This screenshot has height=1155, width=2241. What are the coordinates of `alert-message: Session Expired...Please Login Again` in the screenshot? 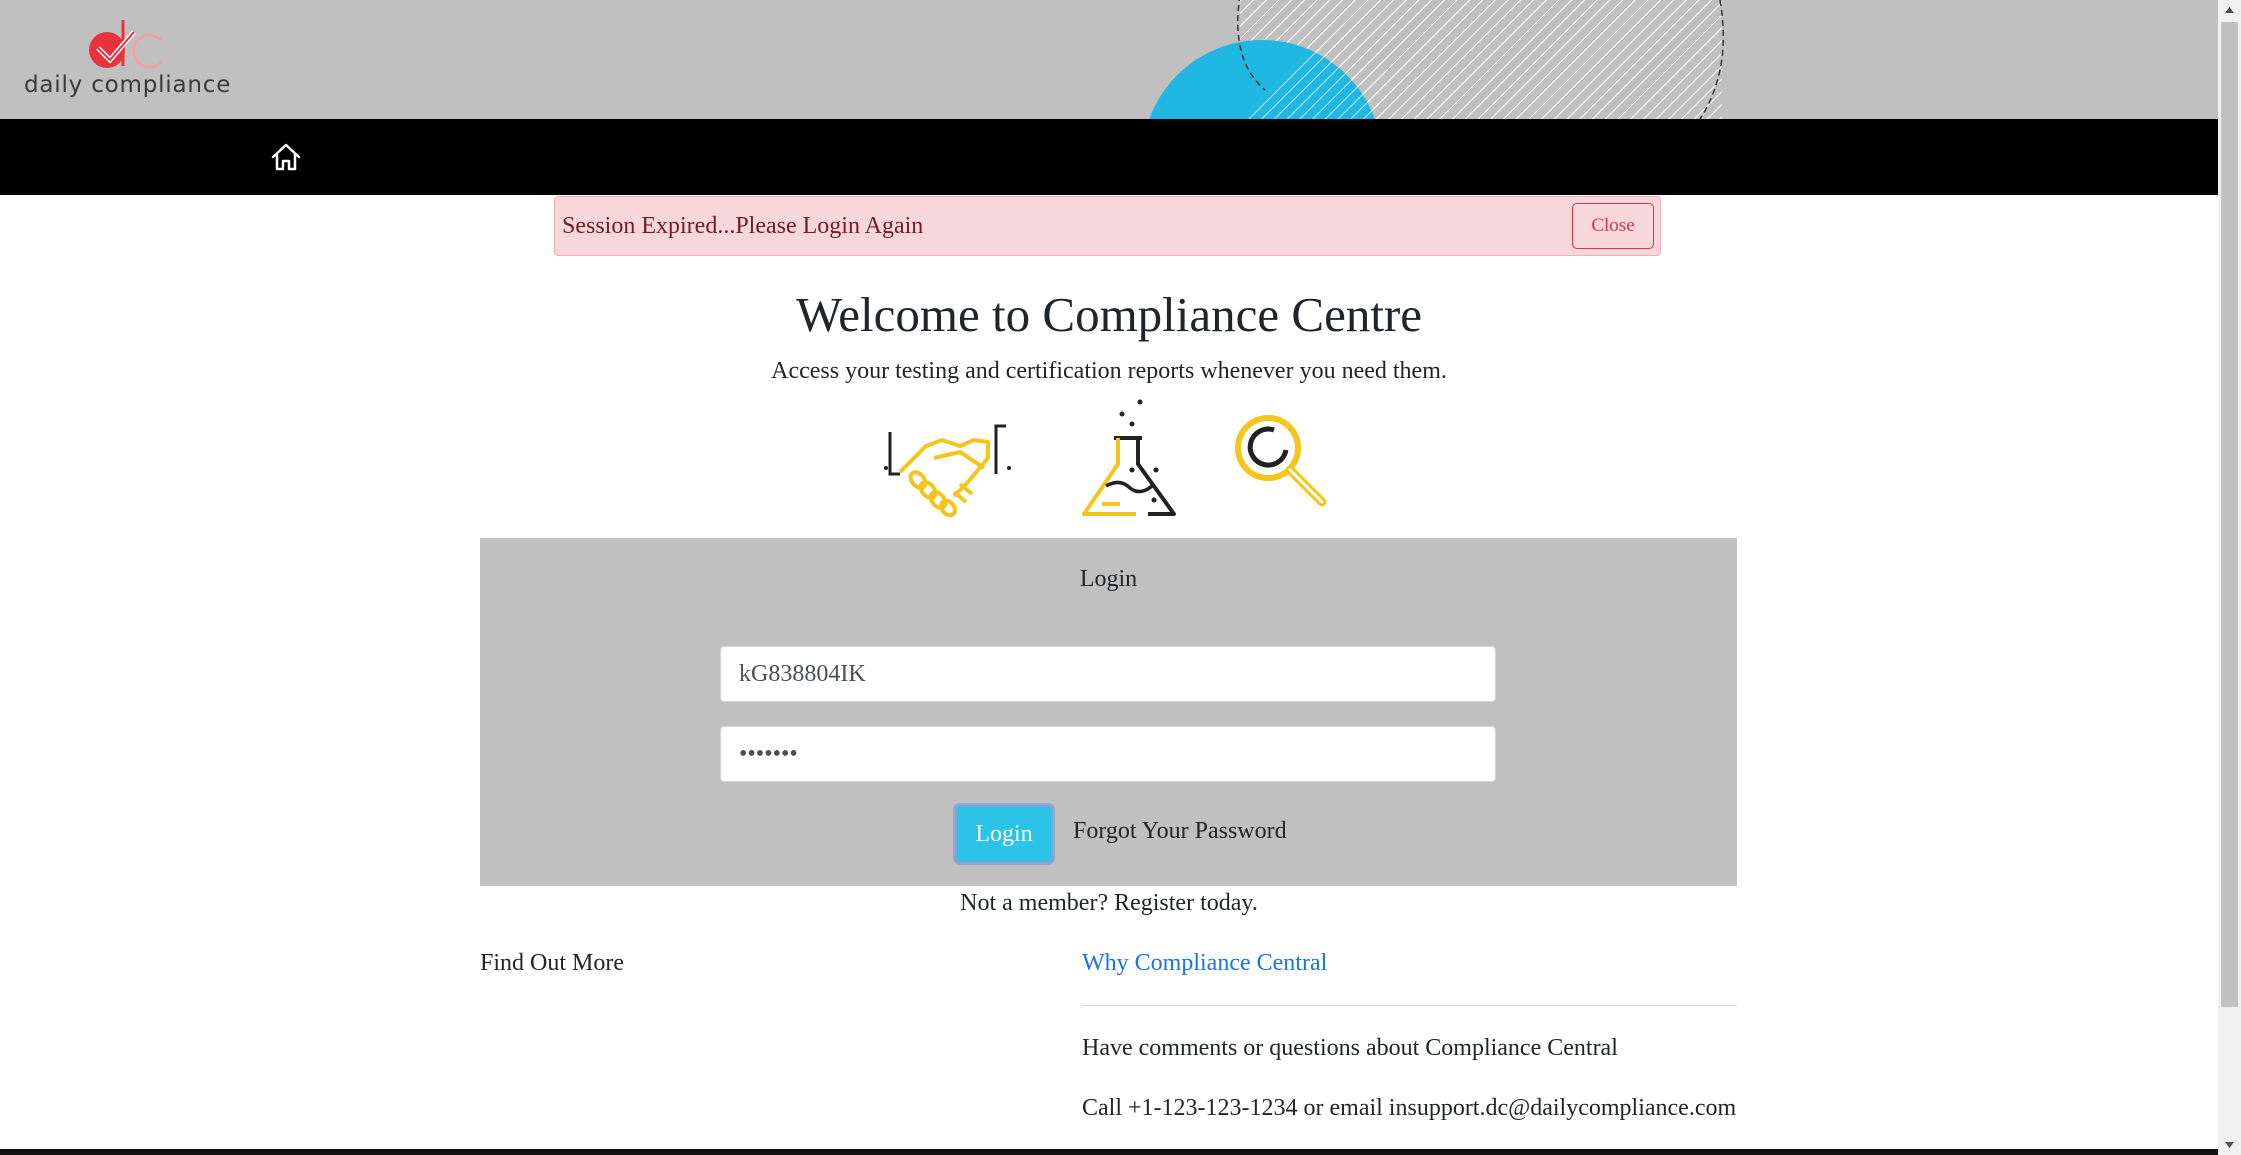 It's located at (743, 226).